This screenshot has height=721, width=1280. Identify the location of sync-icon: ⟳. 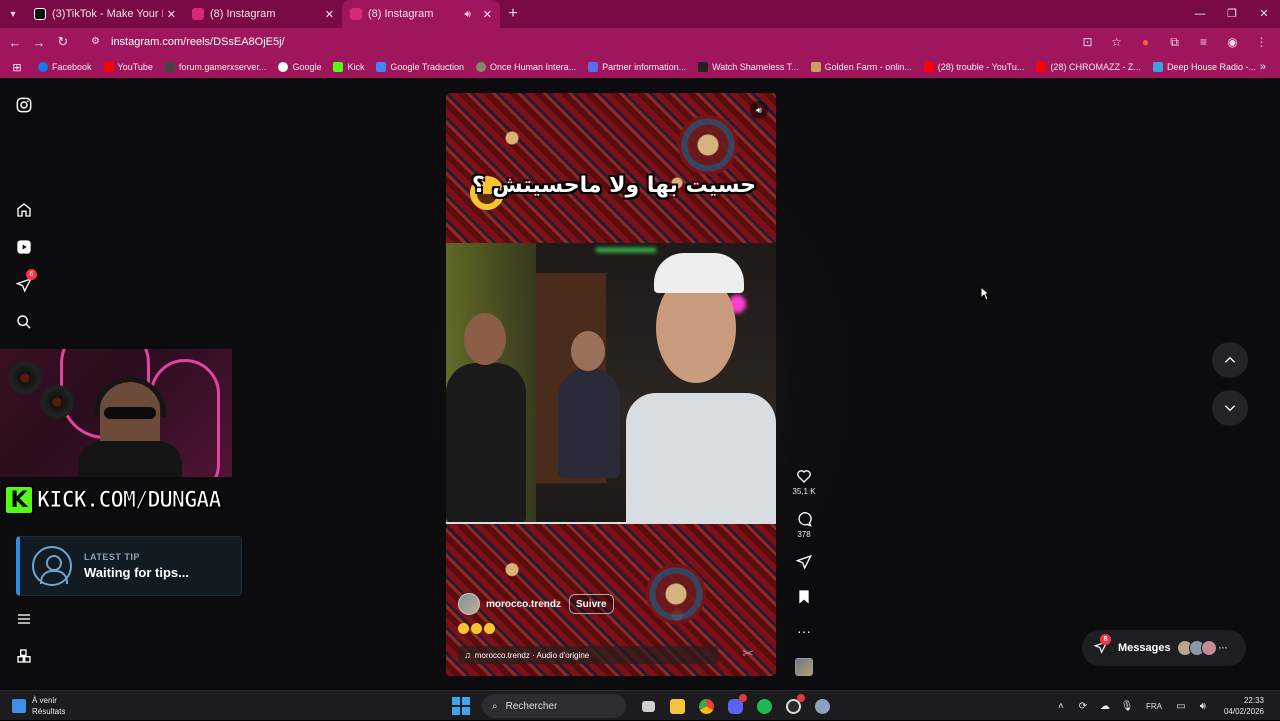
(1083, 706).